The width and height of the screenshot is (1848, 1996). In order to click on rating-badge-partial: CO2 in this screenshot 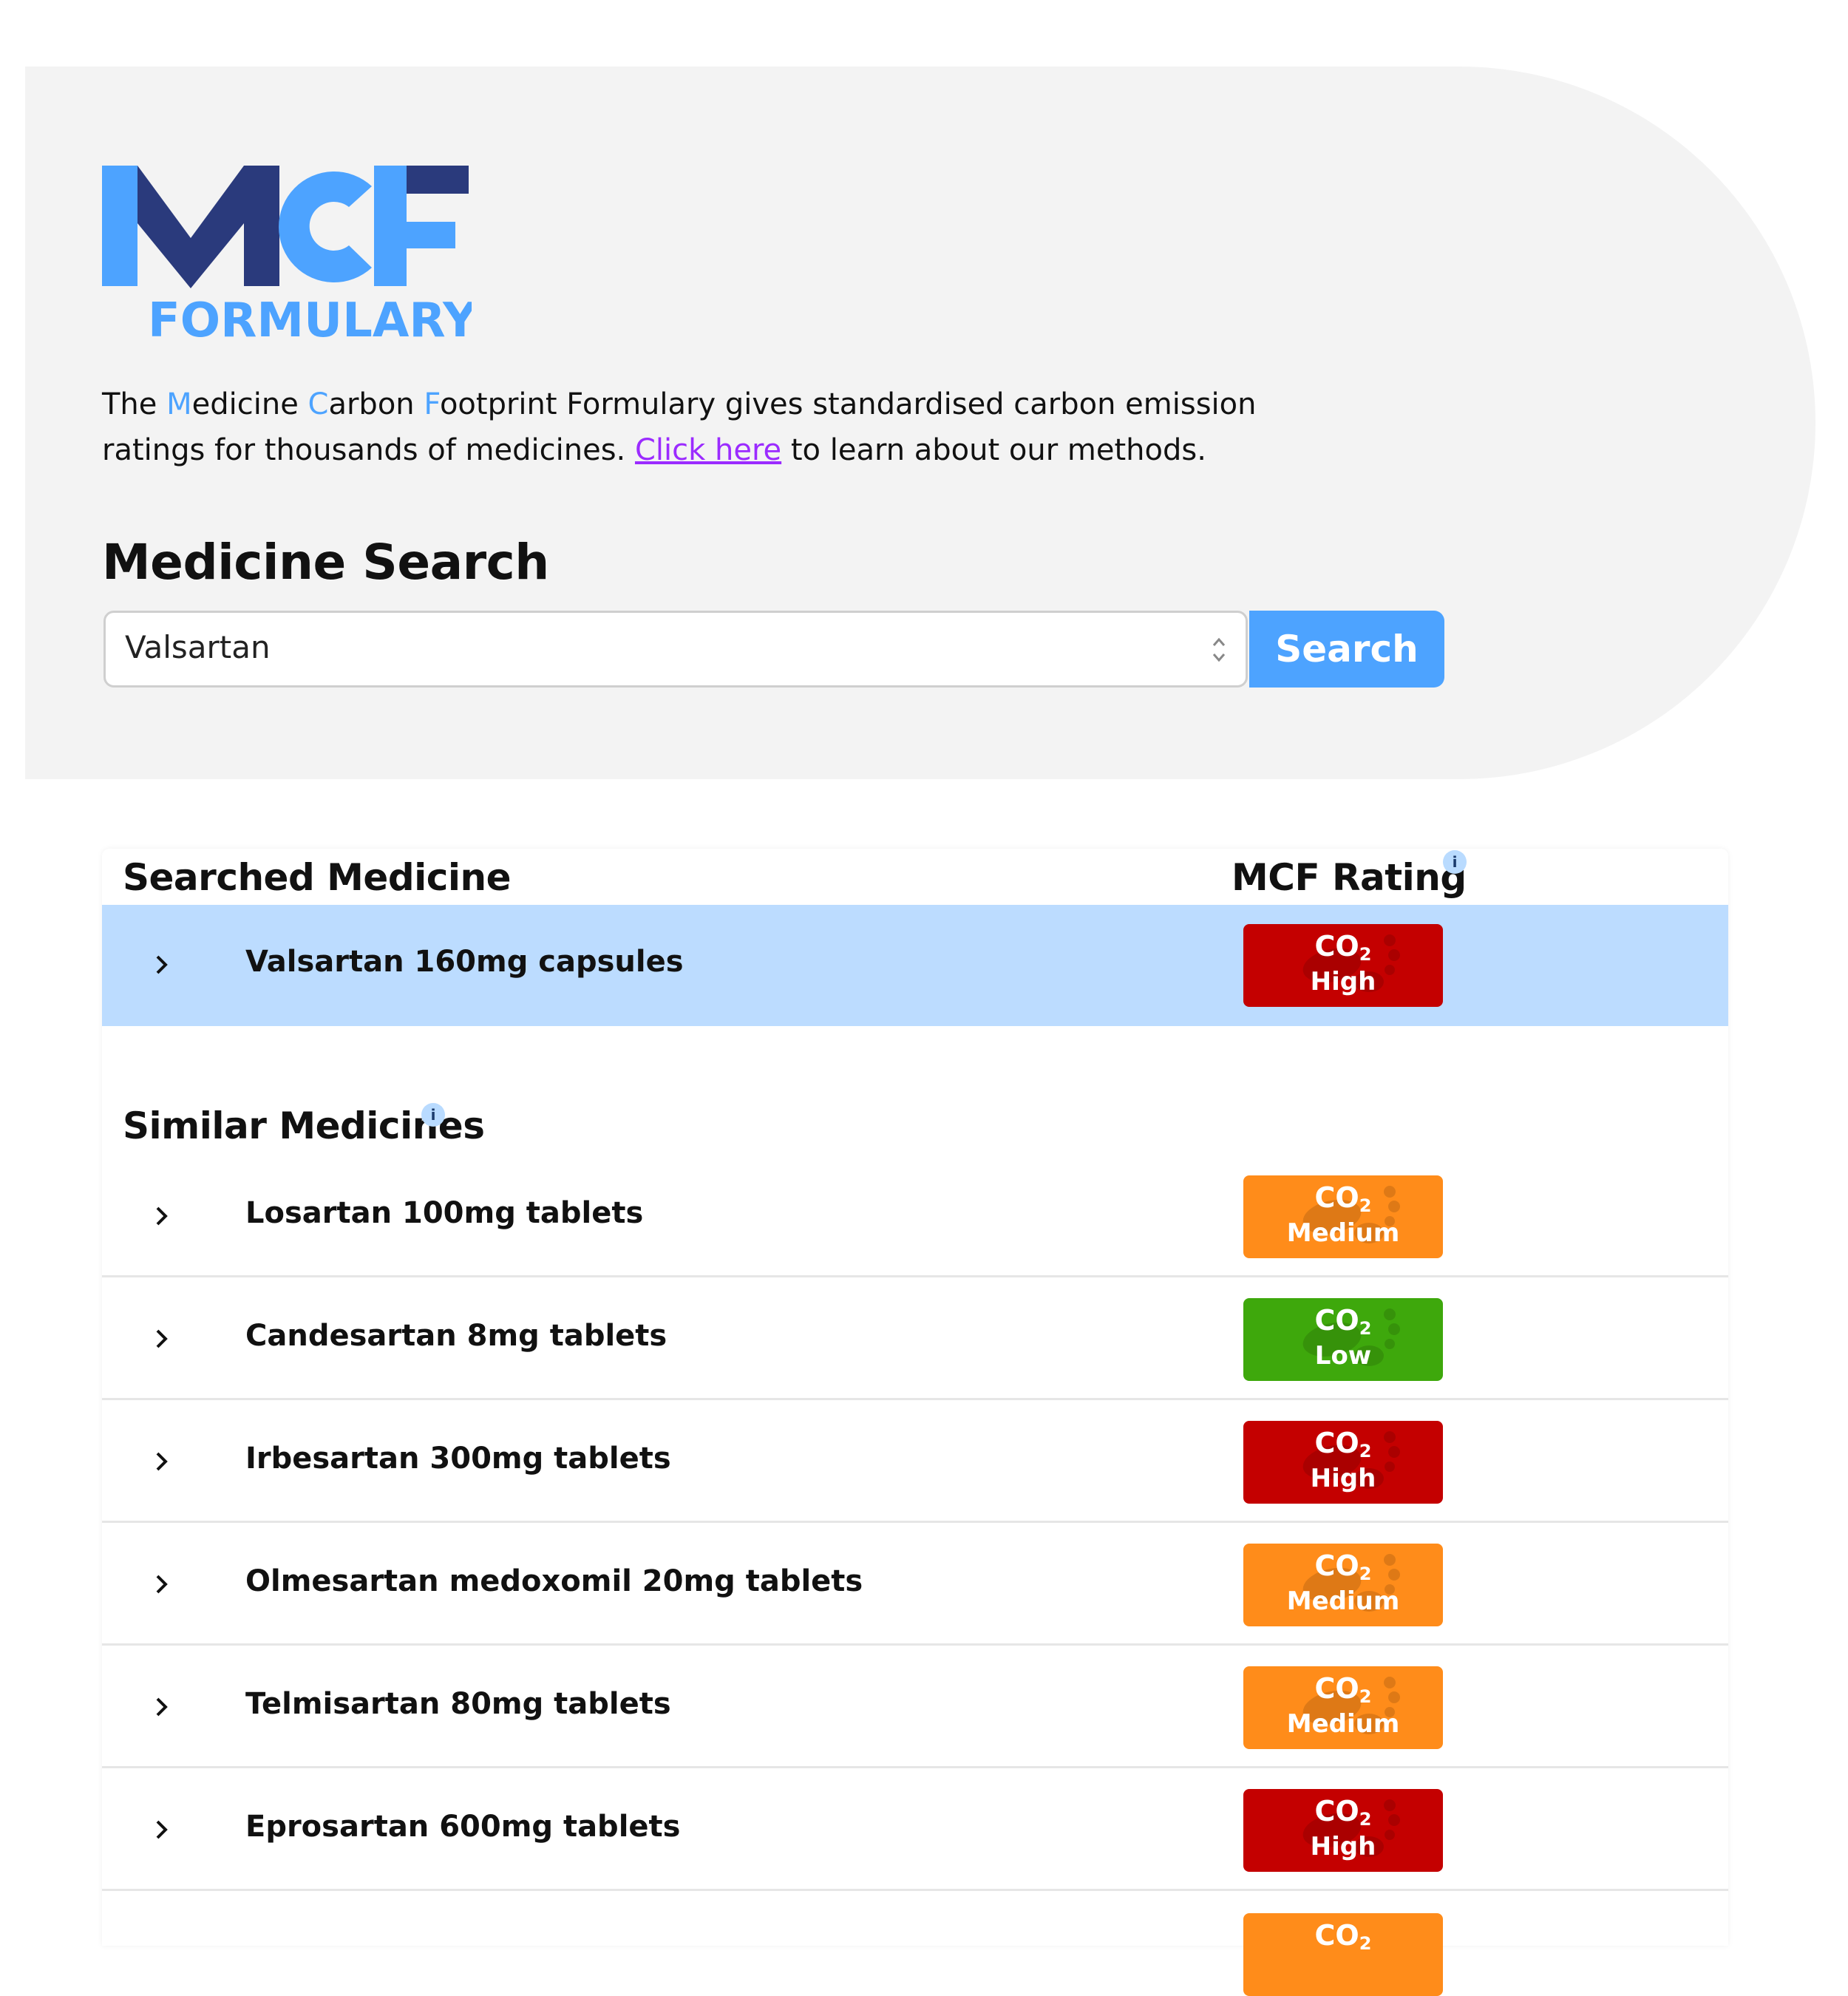, I will do `click(1343, 1954)`.